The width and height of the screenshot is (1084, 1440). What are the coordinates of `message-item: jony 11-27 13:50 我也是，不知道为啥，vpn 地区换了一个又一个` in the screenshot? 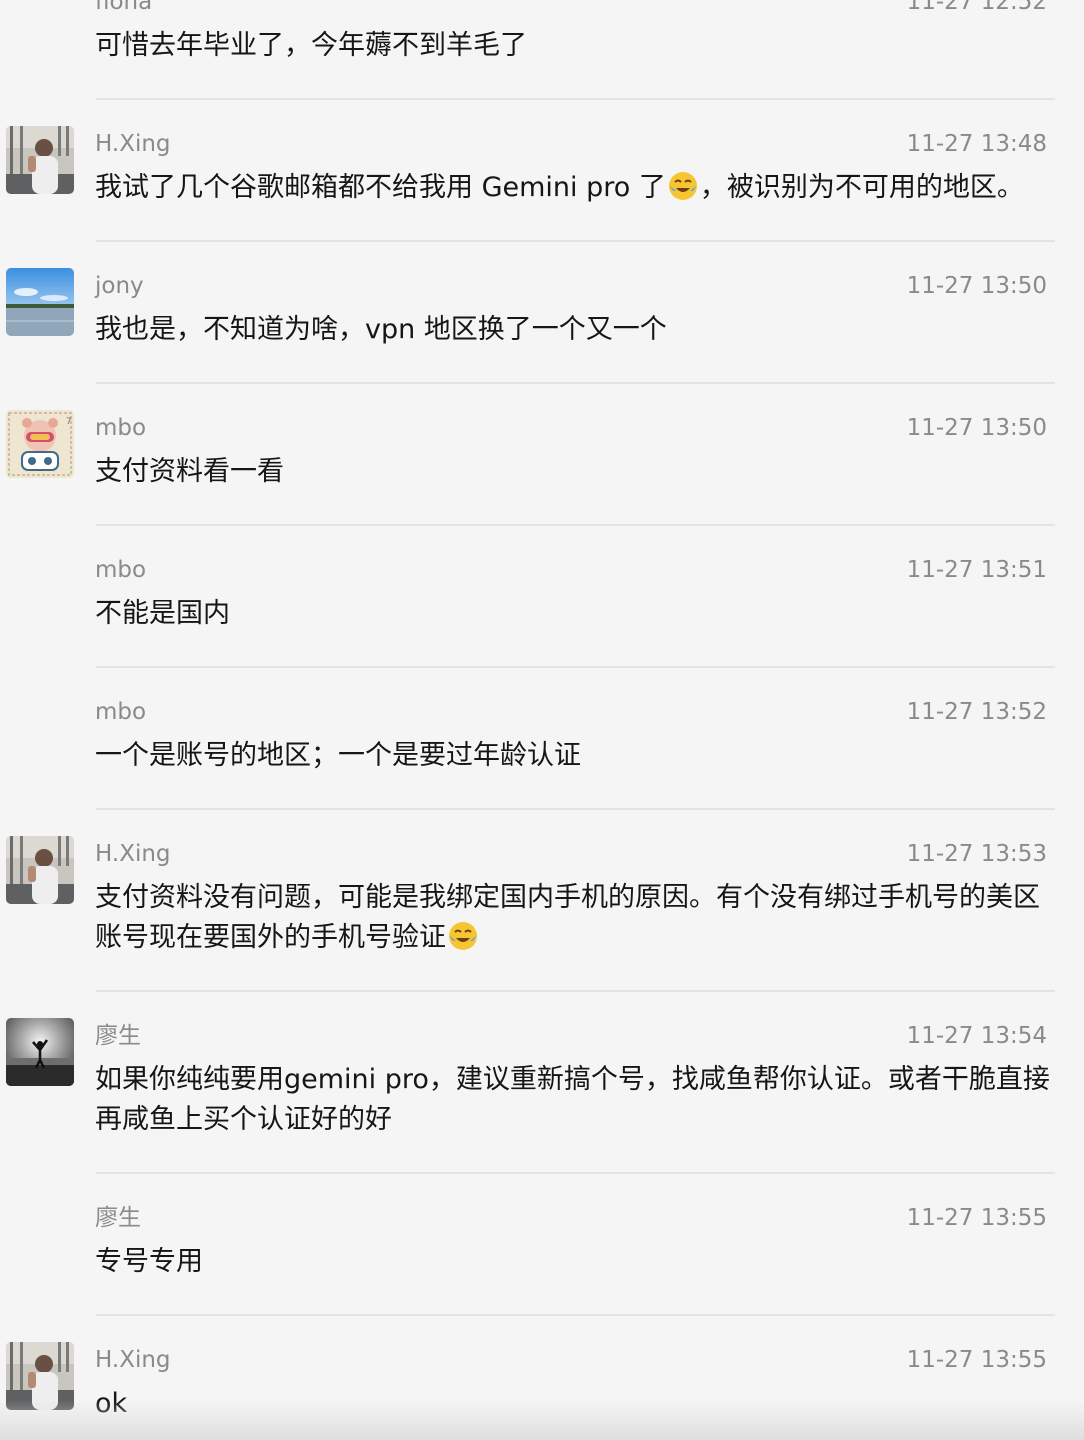 It's located at (542, 313).